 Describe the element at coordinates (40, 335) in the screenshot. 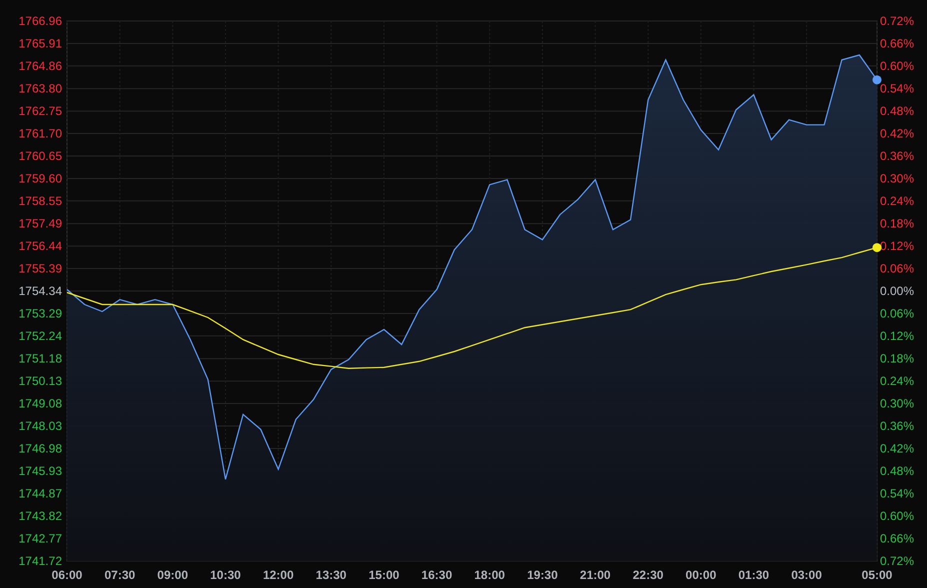

I see `axis-tick-label: 1752.24` at that location.